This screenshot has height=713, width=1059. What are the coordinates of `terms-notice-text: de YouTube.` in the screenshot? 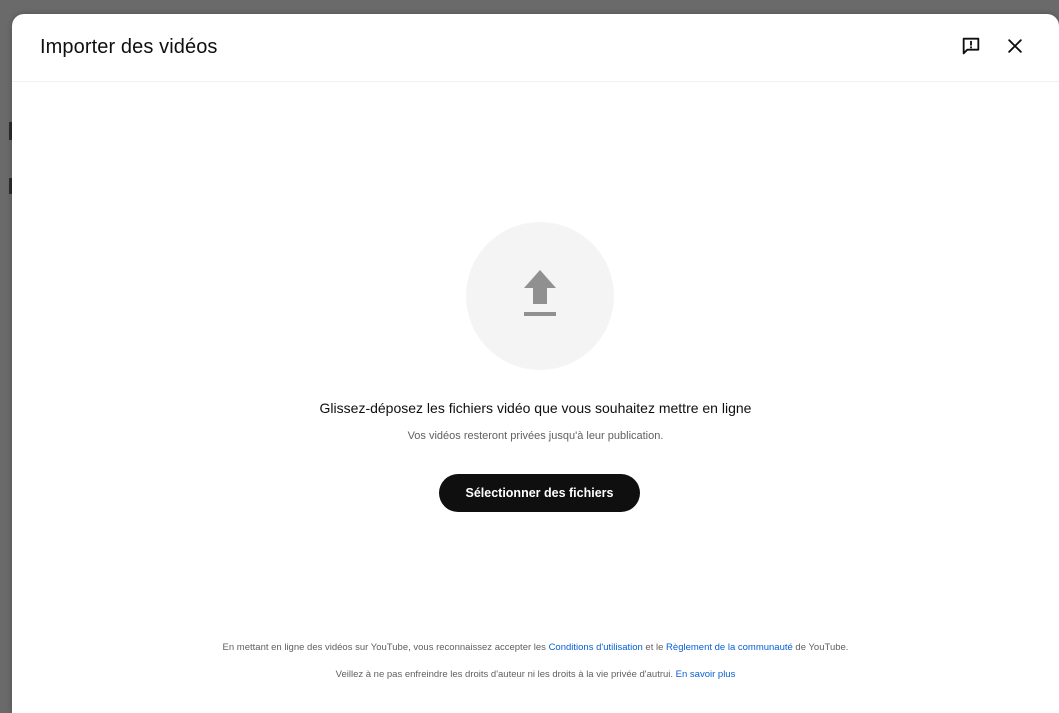 It's located at (820, 647).